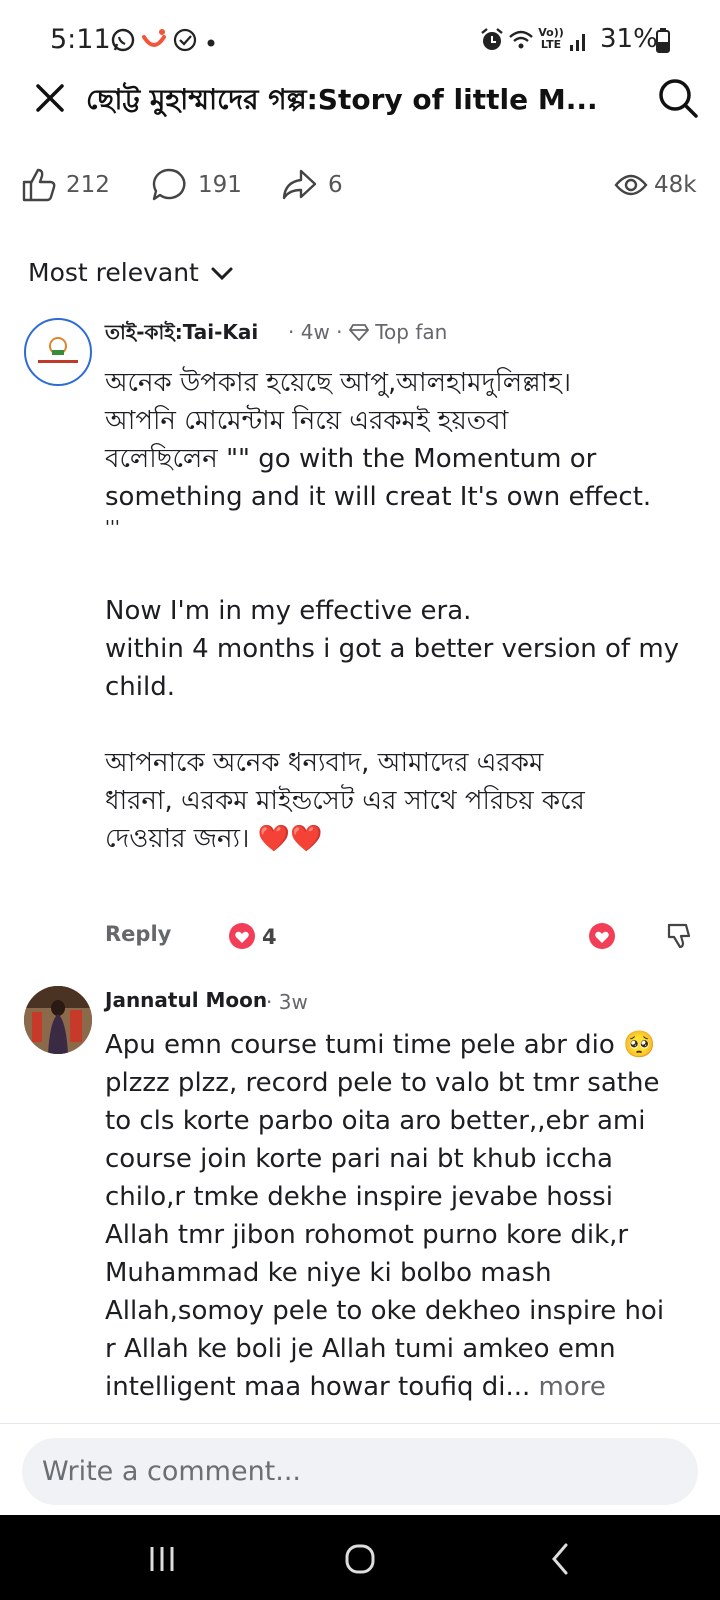 Image resolution: width=720 pixels, height=1600 pixels. Describe the element at coordinates (359, 1159) in the screenshot. I see `comment-line: course join korte pari nai bt khub iccha` at that location.